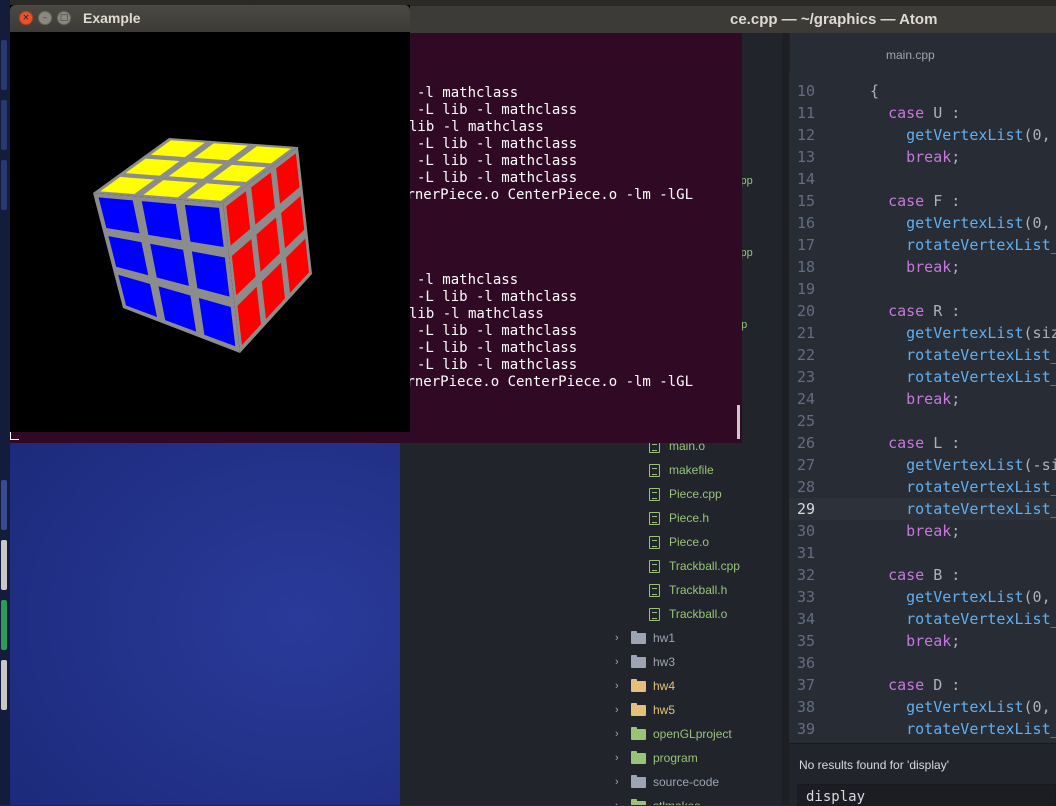 This screenshot has height=806, width=1056. Describe the element at coordinates (805, 223) in the screenshot. I see `line-number: 16` at that location.